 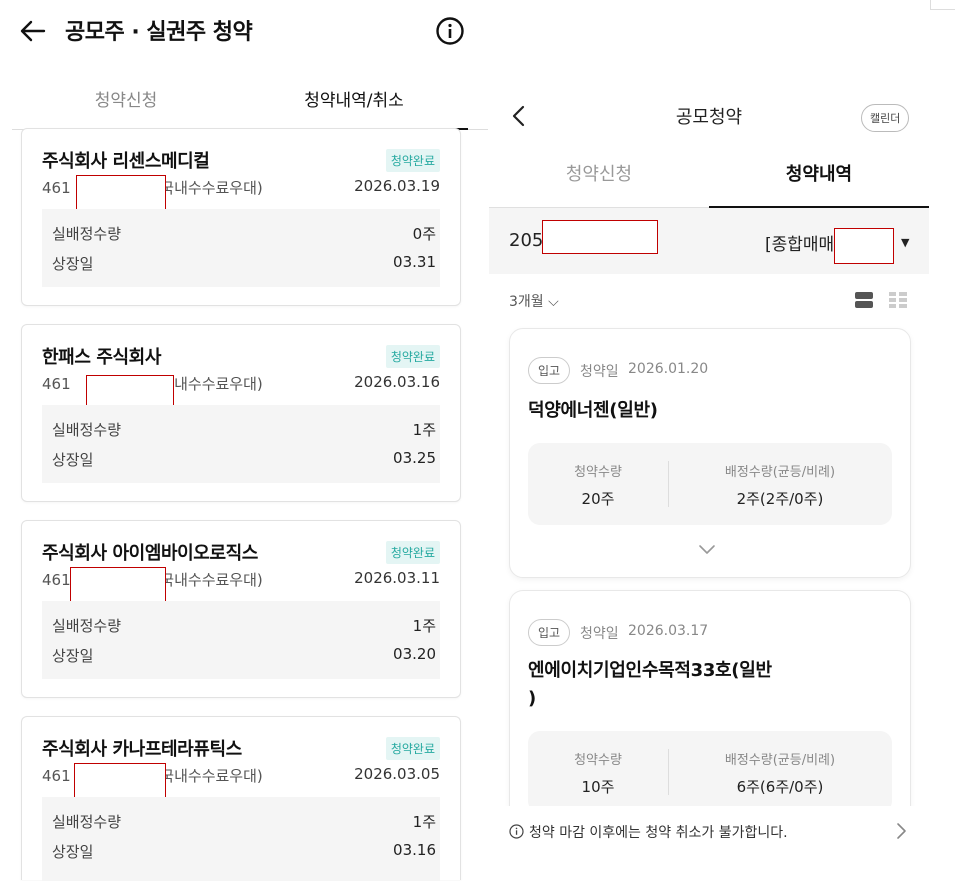 I want to click on tab-bar: 청약신청 청약내역/취소, so click(x=250, y=106).